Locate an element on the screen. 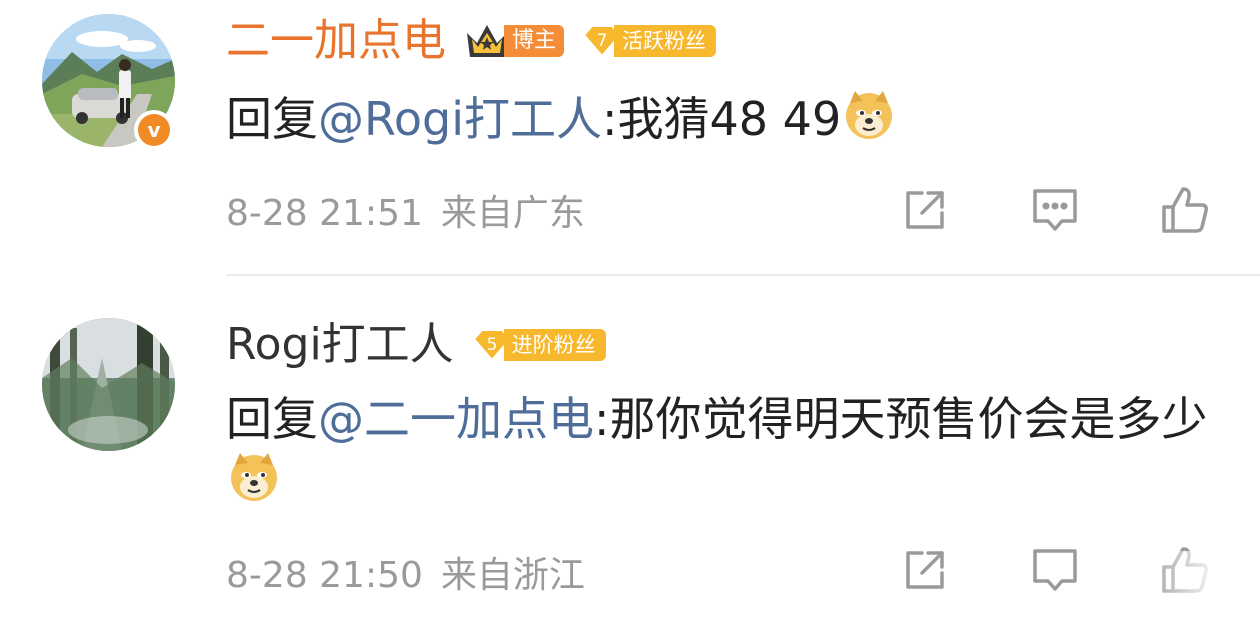 This screenshot has height=621, width=1260. fan-level-number: 7 is located at coordinates (602, 41).